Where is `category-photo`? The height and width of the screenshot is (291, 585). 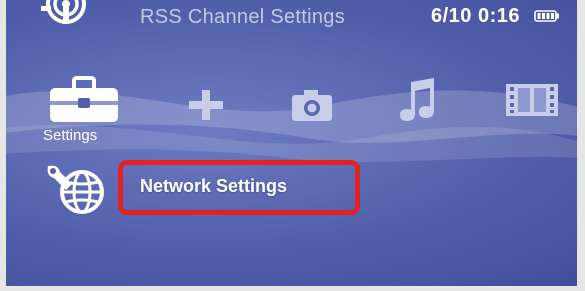
category-photo is located at coordinates (312, 105).